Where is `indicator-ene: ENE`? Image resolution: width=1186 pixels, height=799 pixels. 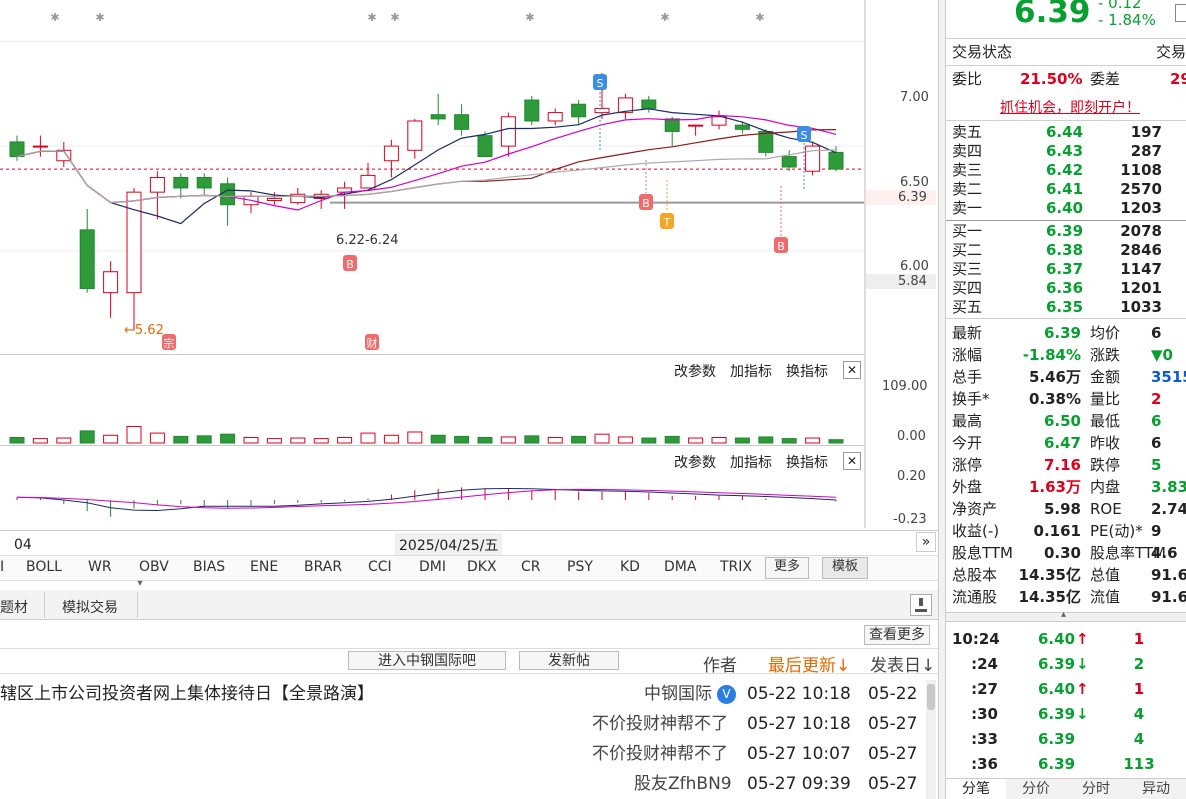
indicator-ene: ENE is located at coordinates (264, 567).